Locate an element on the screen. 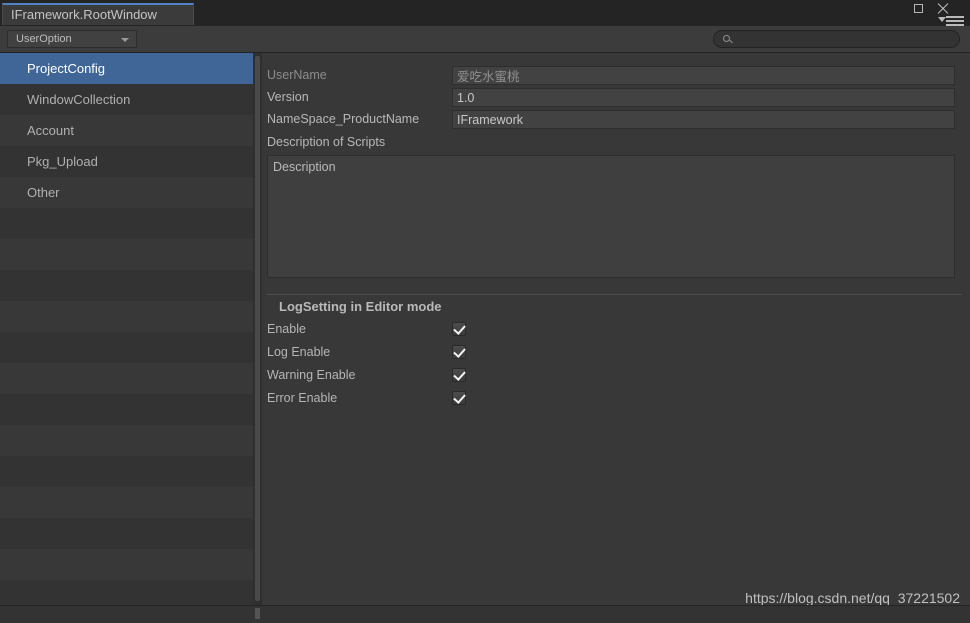 The height and width of the screenshot is (623, 970). checkbox-row-enable: Enable is located at coordinates (612, 330).